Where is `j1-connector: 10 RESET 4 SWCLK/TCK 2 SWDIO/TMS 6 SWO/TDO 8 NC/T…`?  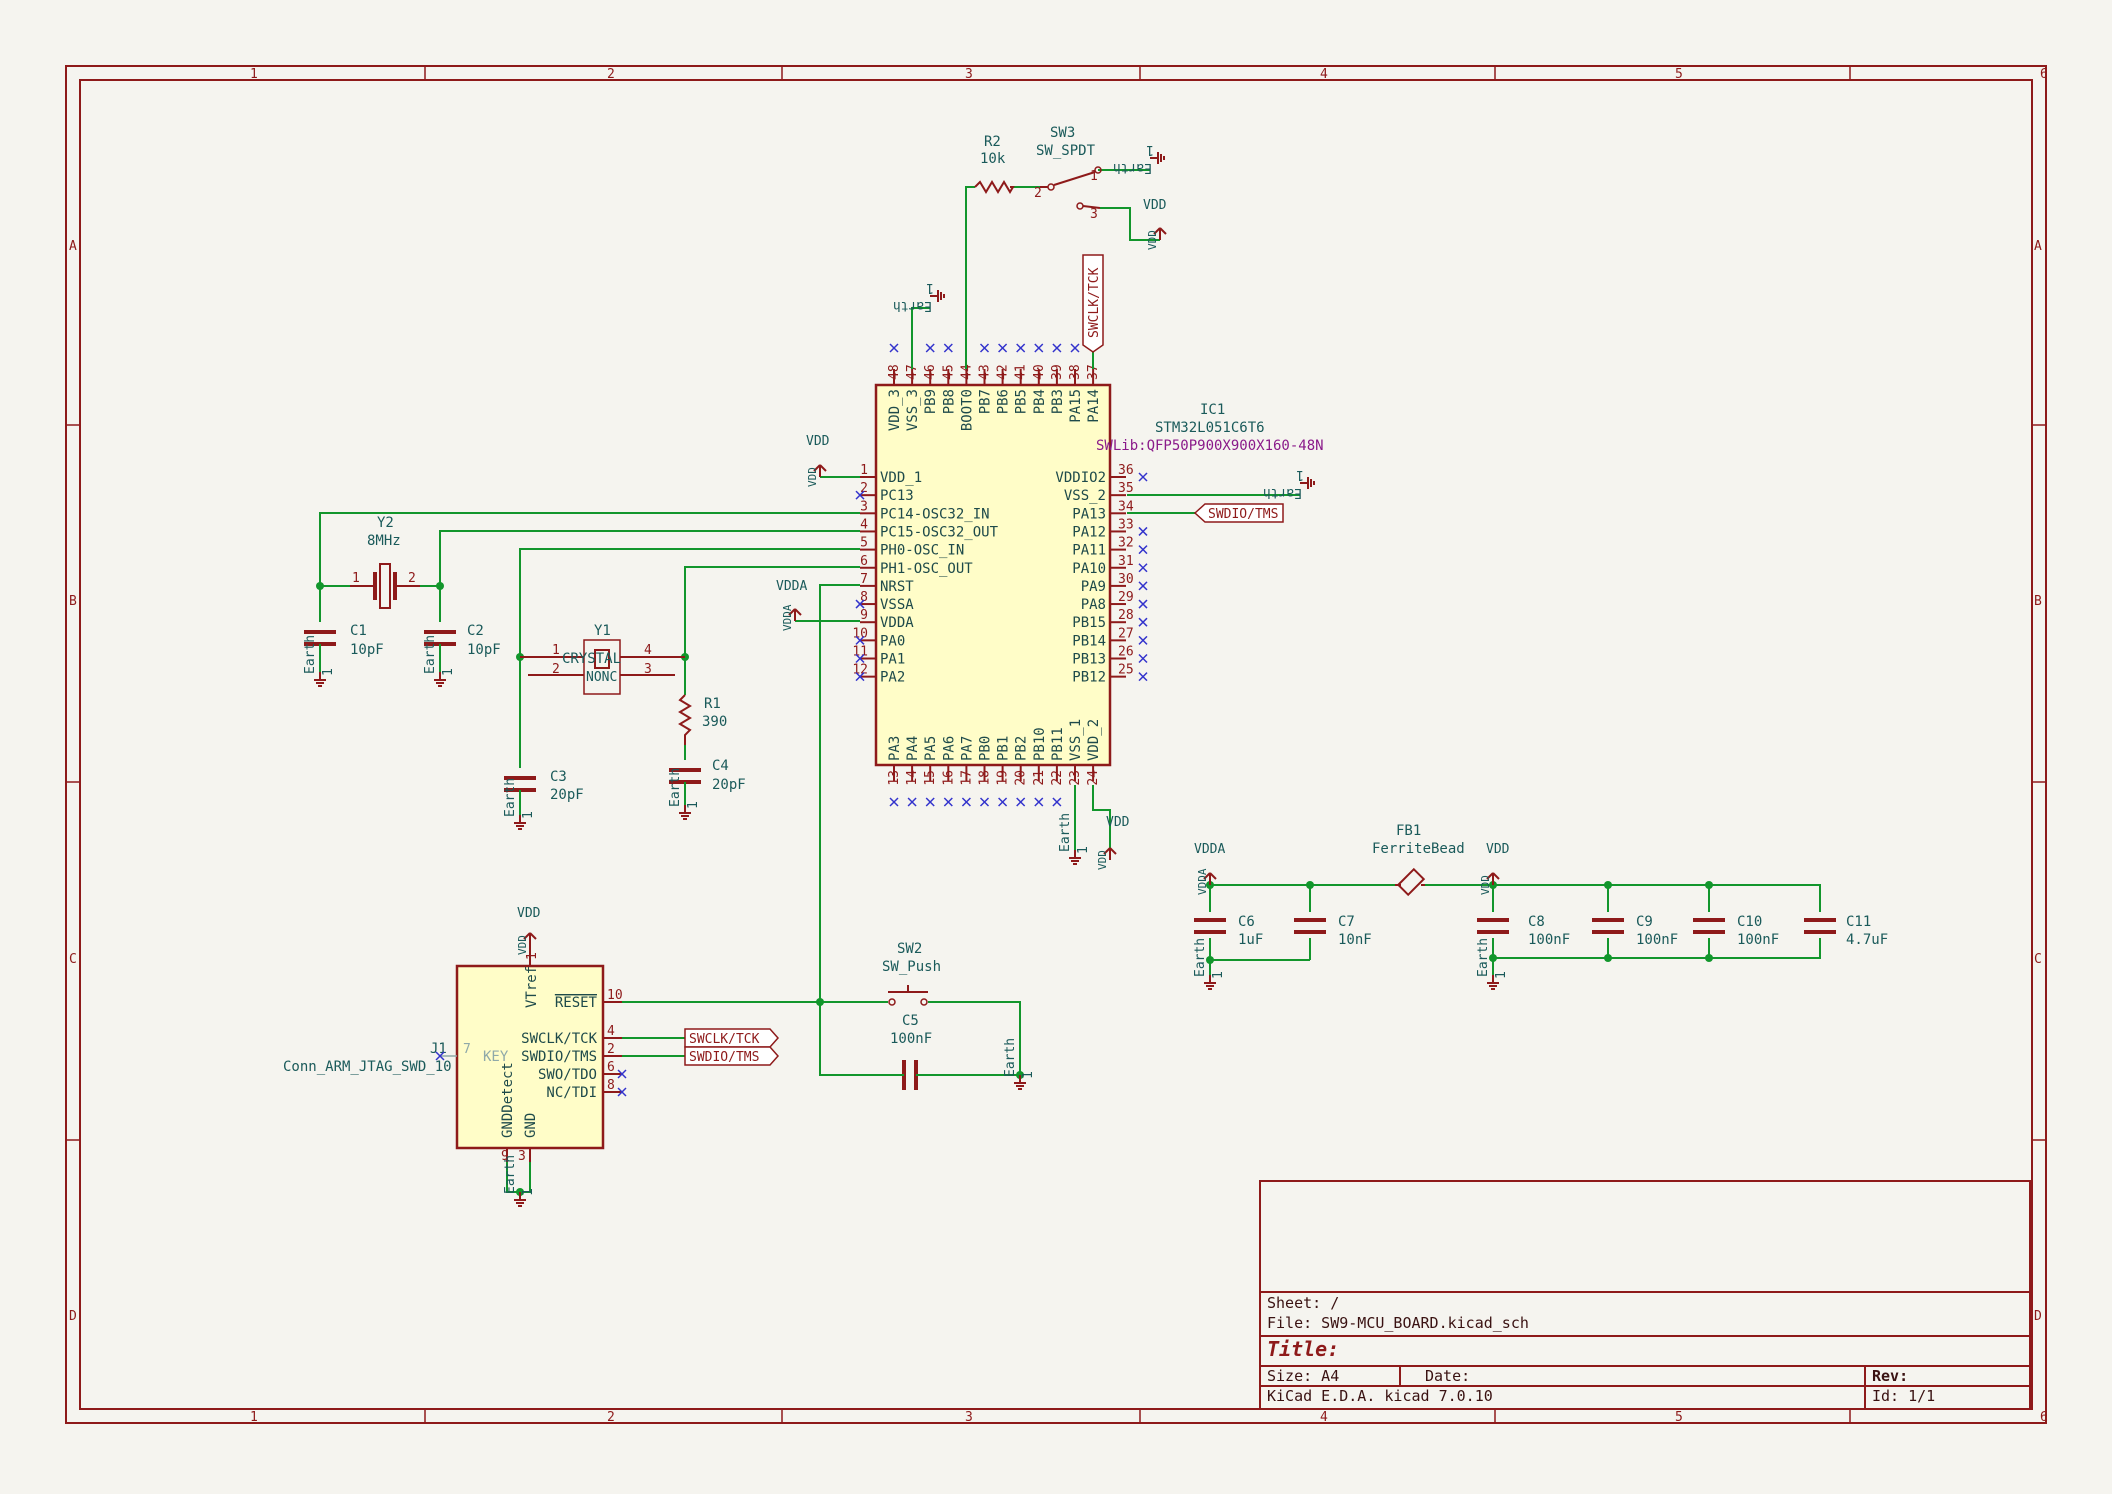
j1-connector: 10 RESET 4 SWCLK/TCK 2 SWDIO/TMS 6 SWO/TDO 8 NC/T… is located at coordinates (453, 1054).